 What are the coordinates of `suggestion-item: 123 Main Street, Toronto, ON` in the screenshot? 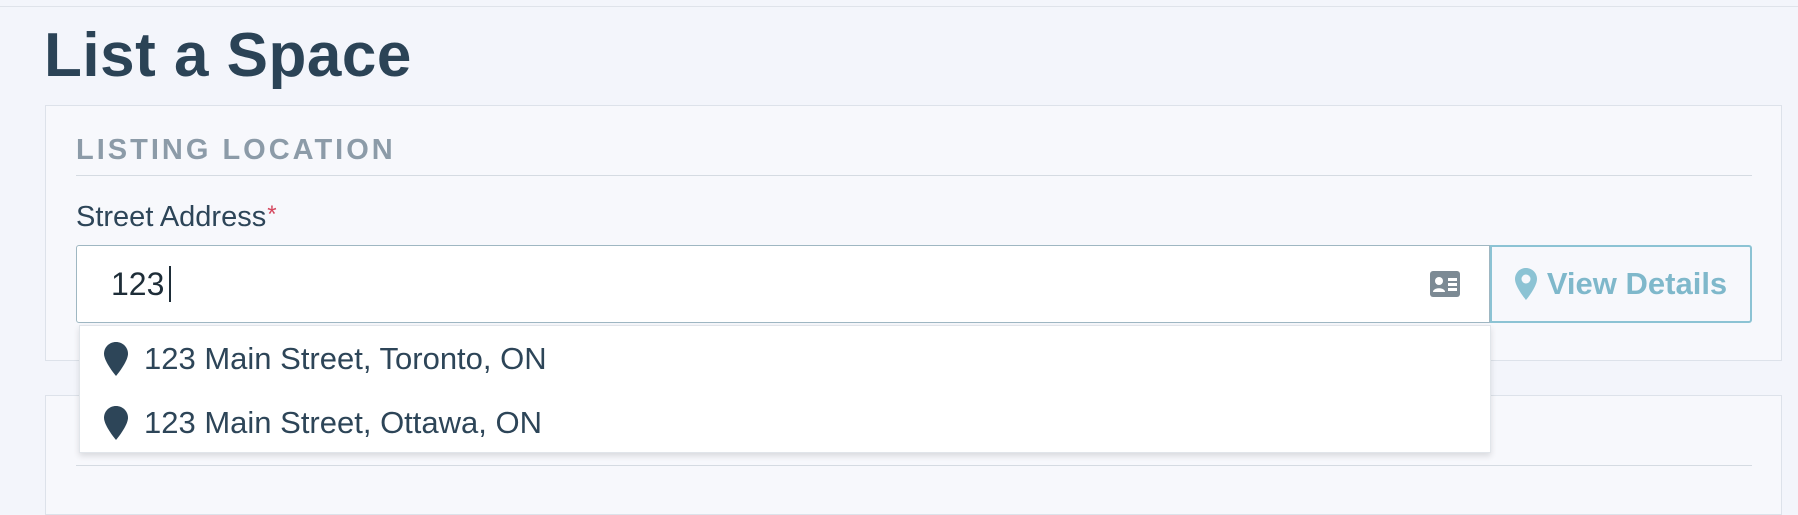 It's located at (785, 359).